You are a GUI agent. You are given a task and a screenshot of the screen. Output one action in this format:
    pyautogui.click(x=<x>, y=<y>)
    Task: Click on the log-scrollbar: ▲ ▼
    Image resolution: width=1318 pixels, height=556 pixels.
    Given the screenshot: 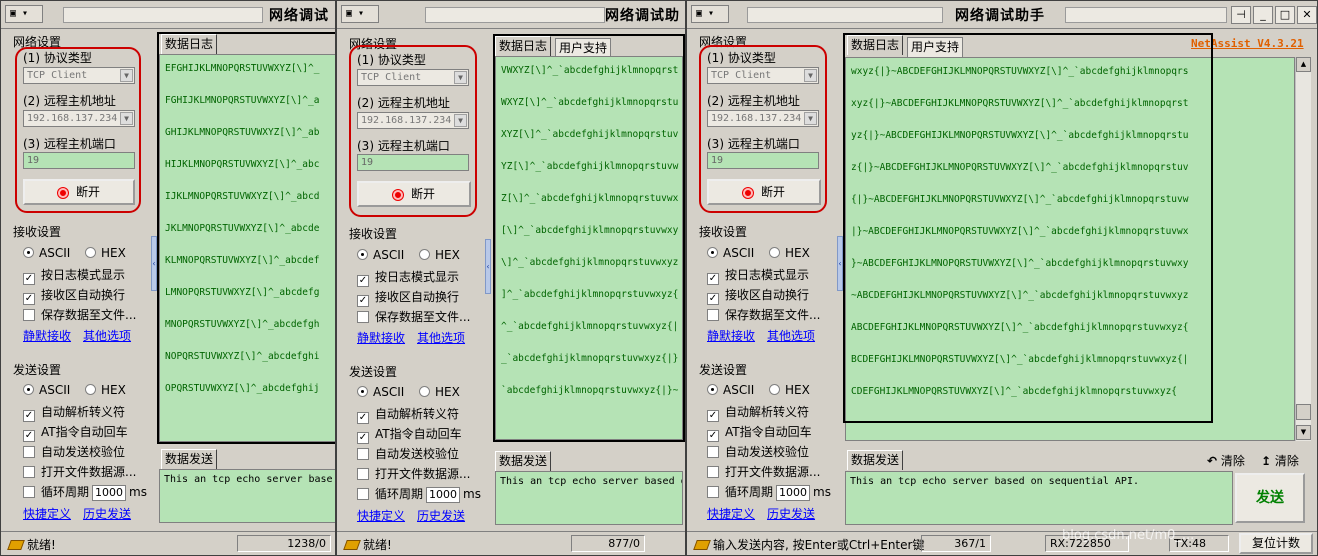 What is the action you would take?
    pyautogui.click(x=1303, y=249)
    